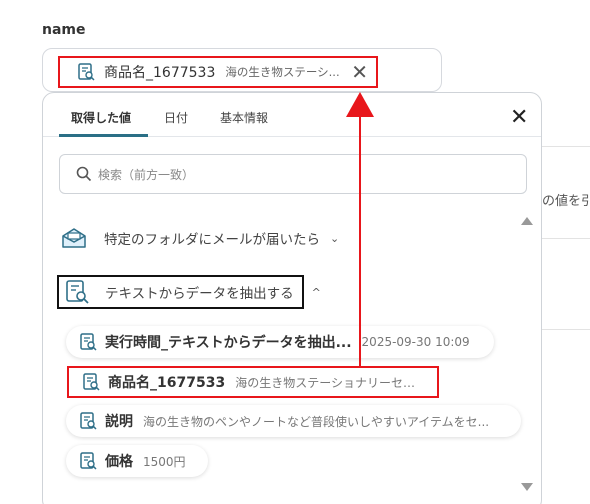  Describe the element at coordinates (527, 487) in the screenshot. I see `scroll-down-arrow-icon` at that location.